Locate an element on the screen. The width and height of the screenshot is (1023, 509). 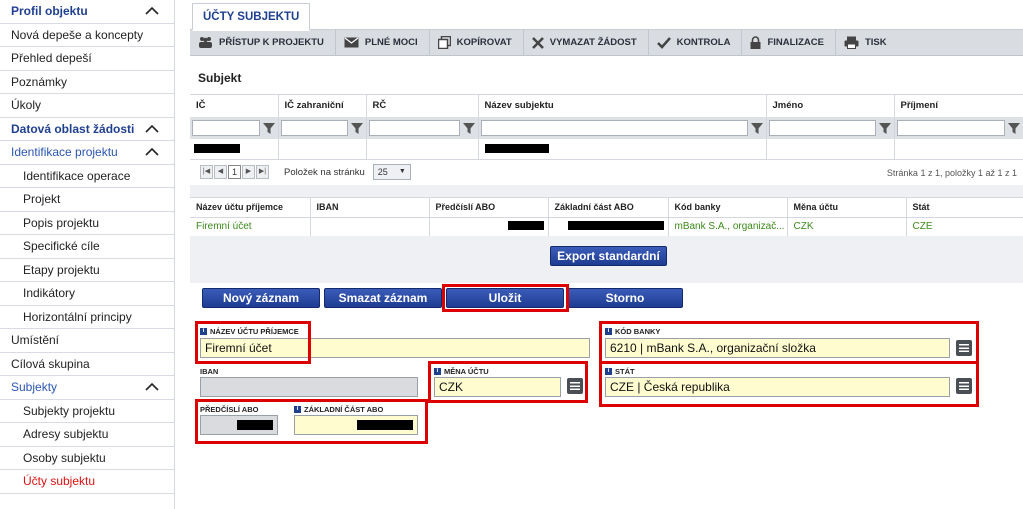
sidebar-item-label: Profil objektu is located at coordinates (49, 11).